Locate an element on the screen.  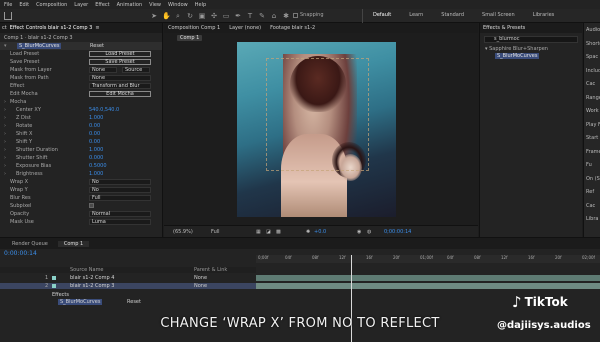
resolution-select: Full is located at coordinates (215, 232).